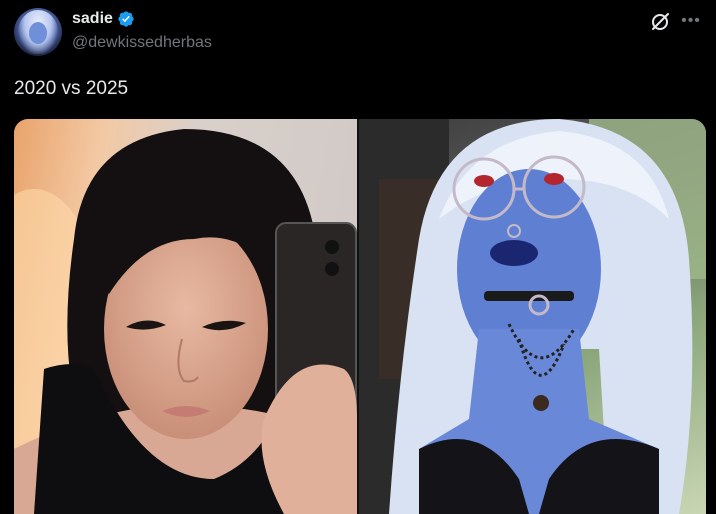  Describe the element at coordinates (142, 43) in the screenshot. I see `author-handle: @dewkissedherbas` at that location.